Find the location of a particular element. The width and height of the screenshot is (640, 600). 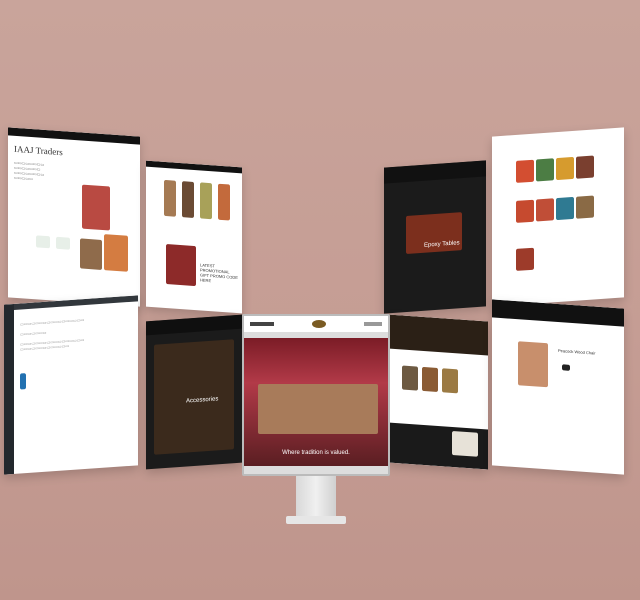

map-thumbnail is located at coordinates (465, 443).